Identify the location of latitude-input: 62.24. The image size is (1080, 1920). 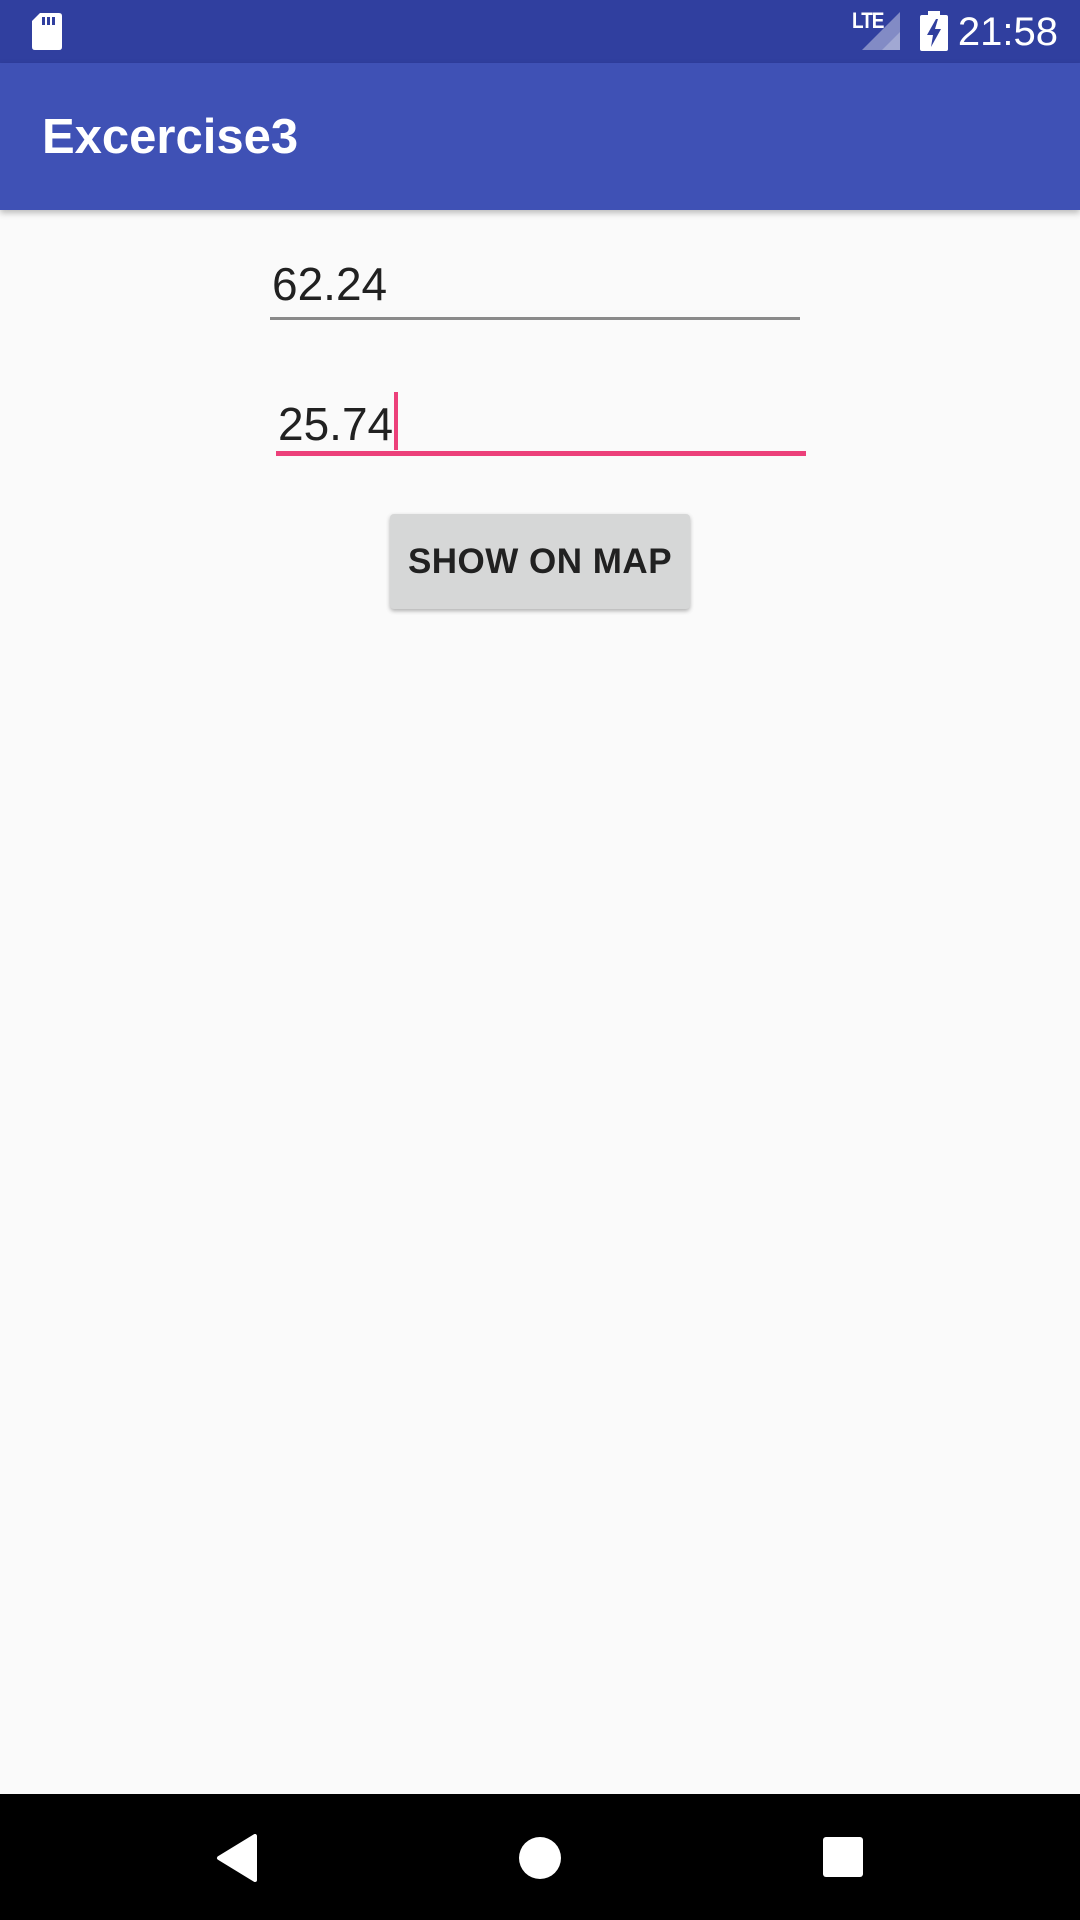
(535, 285).